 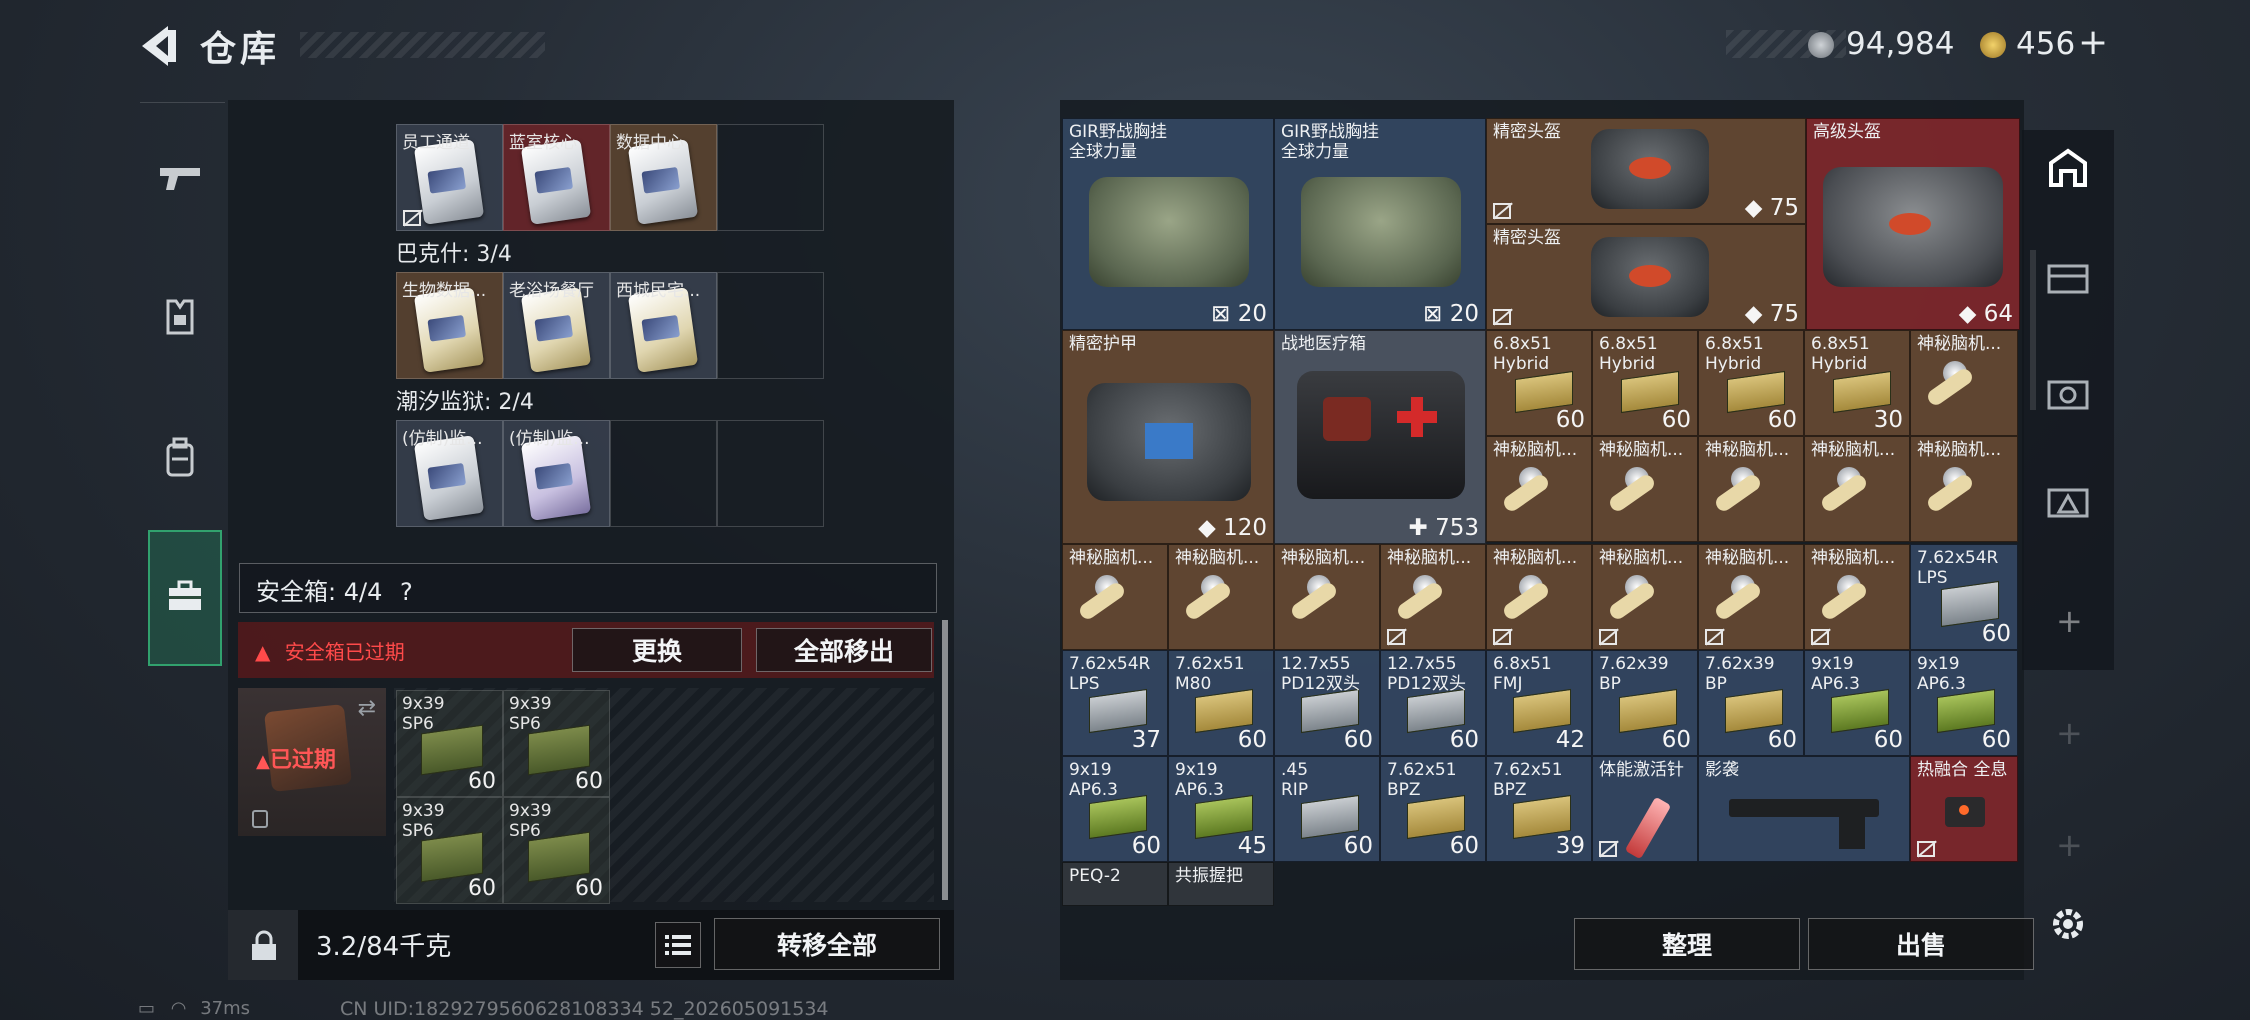 What do you see at coordinates (384, 947) in the screenshot?
I see `carry-weight: 3.2/84千克` at bounding box center [384, 947].